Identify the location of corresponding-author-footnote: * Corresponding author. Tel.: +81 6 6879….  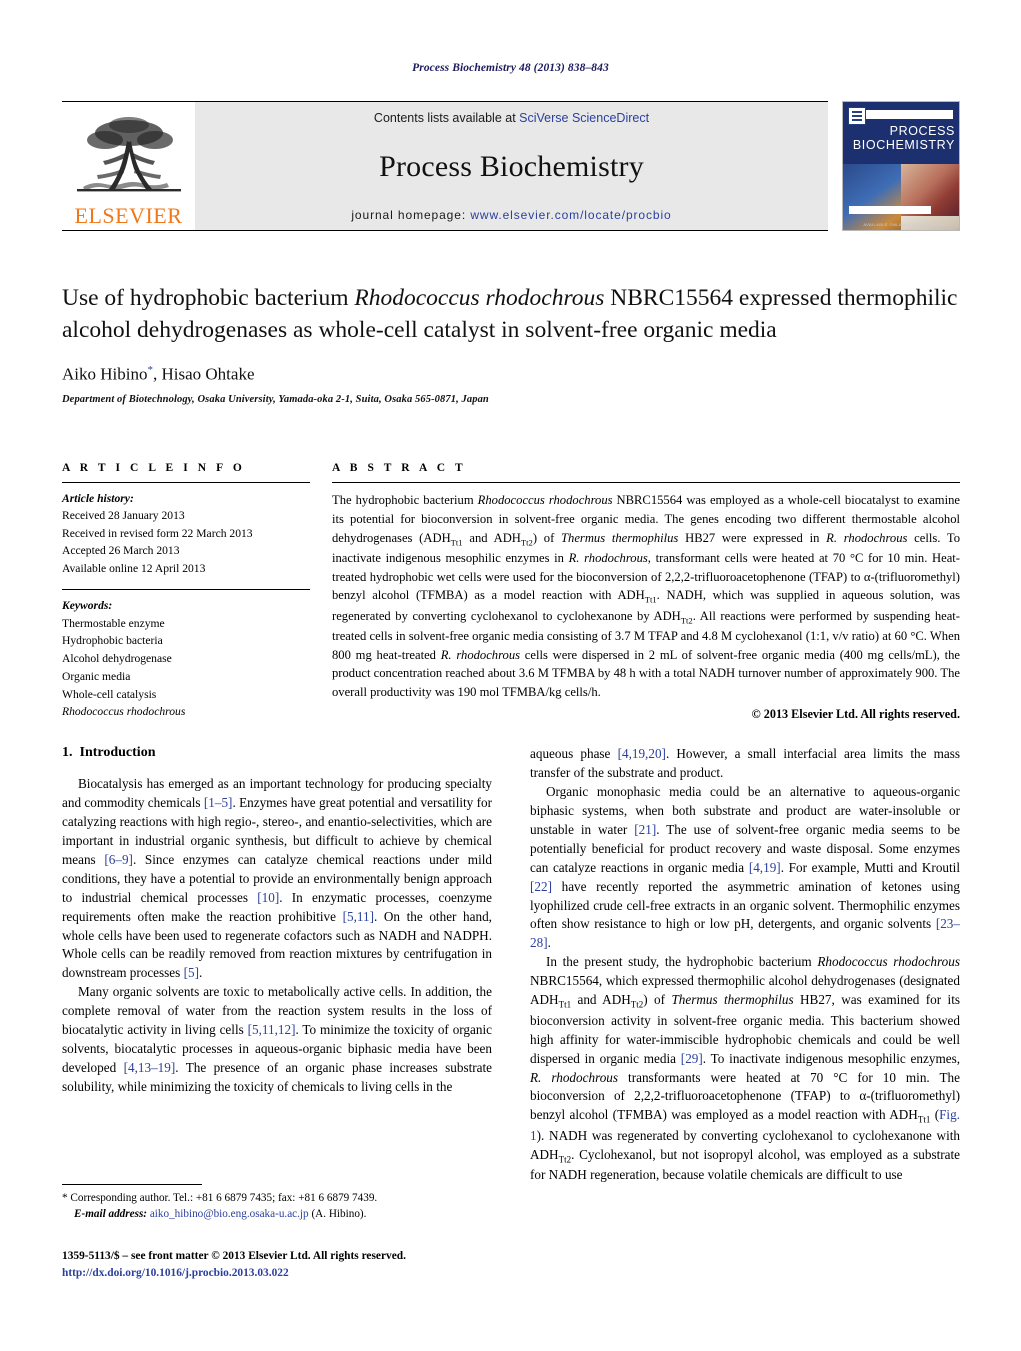
(277, 1203).